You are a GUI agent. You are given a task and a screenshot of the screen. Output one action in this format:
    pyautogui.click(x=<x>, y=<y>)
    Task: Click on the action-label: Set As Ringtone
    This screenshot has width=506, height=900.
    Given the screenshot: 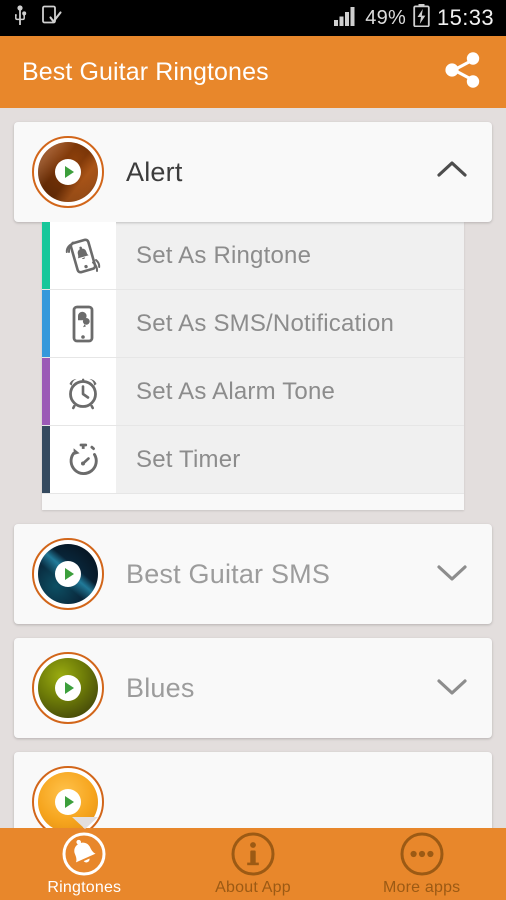 What is the action you would take?
    pyautogui.click(x=224, y=255)
    